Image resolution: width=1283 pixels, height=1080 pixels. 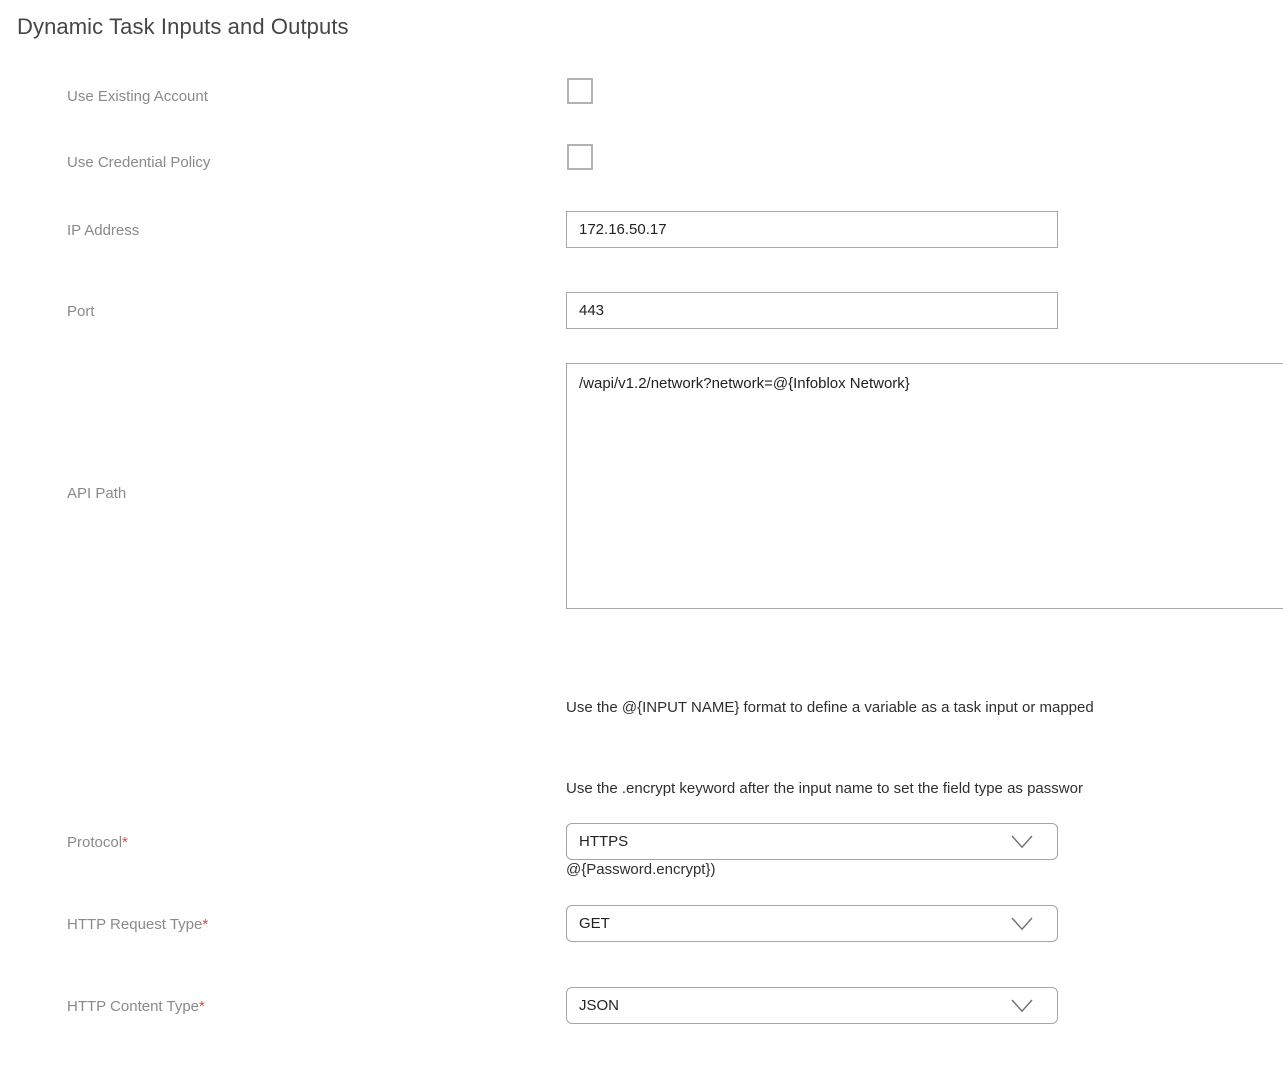 What do you see at coordinates (641, 164) in the screenshot?
I see `form-row-use-credential-policy: Use Credential Policy` at bounding box center [641, 164].